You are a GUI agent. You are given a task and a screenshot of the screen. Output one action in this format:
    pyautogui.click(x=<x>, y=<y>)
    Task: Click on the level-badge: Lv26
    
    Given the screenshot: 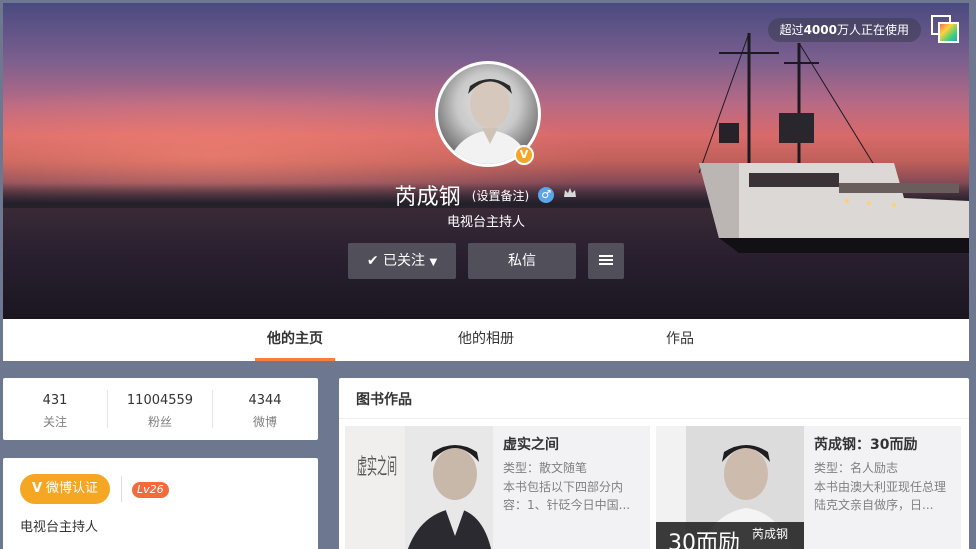 What is the action you would take?
    pyautogui.click(x=150, y=490)
    